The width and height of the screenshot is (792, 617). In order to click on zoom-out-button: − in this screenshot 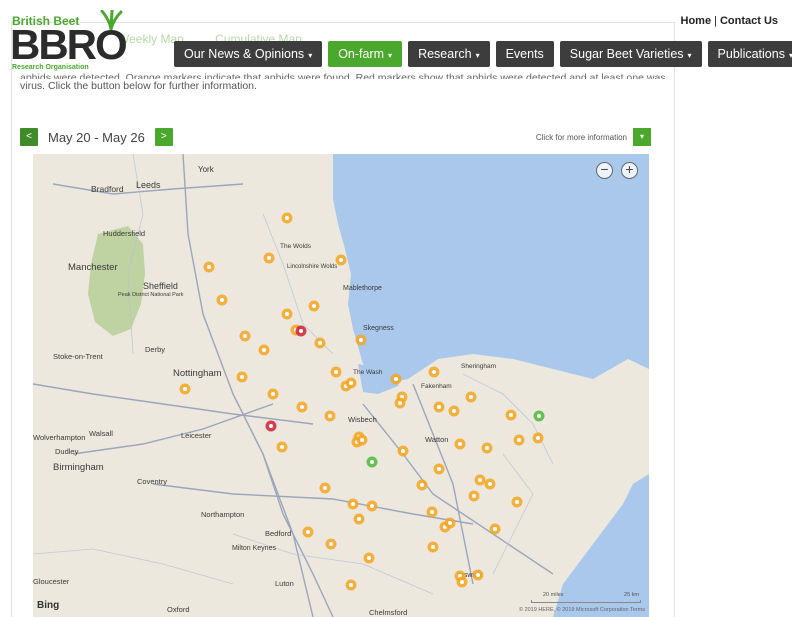, I will do `click(604, 170)`.